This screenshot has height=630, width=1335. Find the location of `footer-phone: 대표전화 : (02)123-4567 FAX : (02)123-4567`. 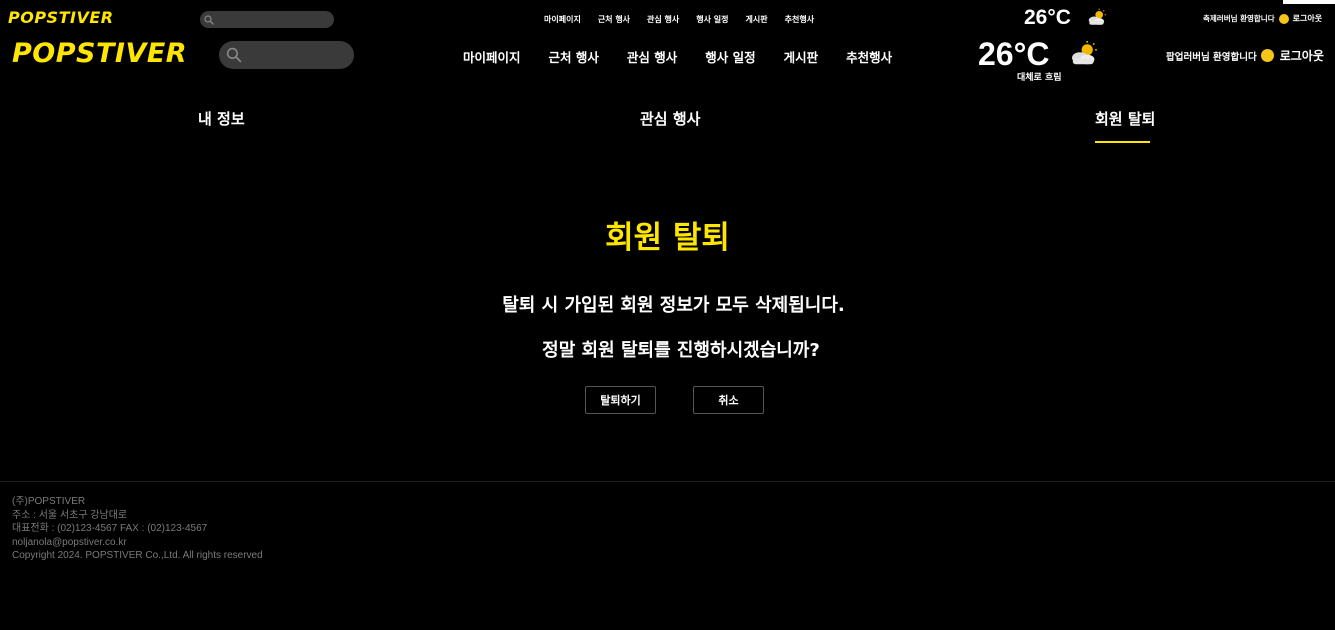

footer-phone: 대표전화 : (02)123-4567 FAX : (02)123-4567 is located at coordinates (110, 529).